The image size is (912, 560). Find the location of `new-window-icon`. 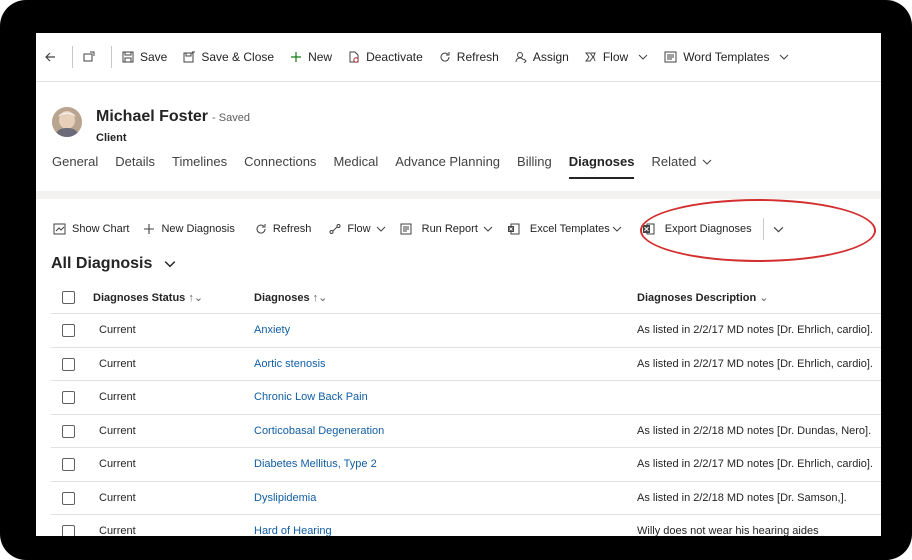

new-window-icon is located at coordinates (89, 56).